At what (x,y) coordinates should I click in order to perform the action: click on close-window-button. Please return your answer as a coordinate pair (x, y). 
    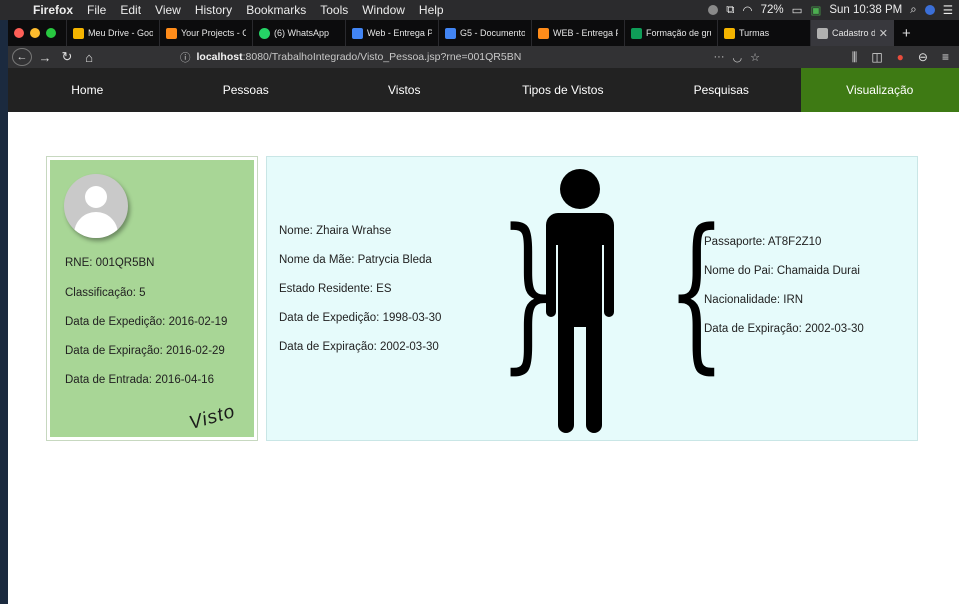
    Looking at the image, I should click on (19, 33).